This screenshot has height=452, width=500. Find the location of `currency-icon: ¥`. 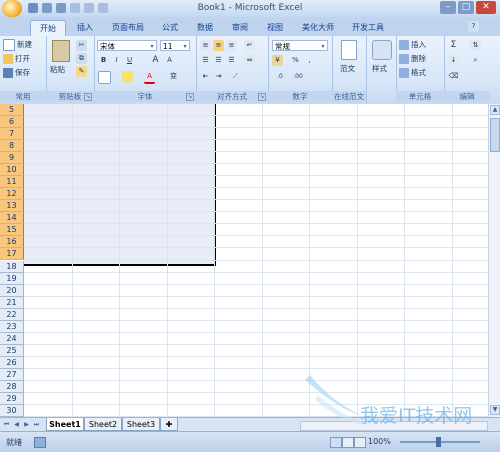

currency-icon: ¥ is located at coordinates (277, 60).